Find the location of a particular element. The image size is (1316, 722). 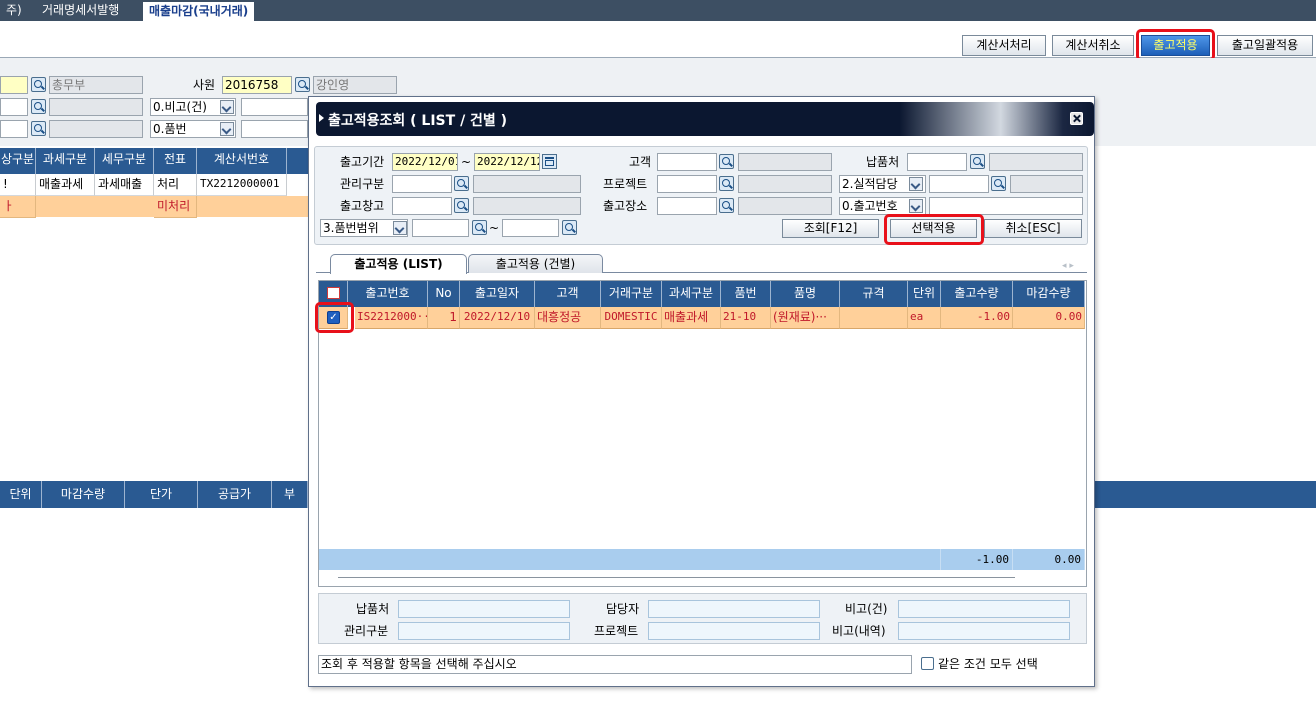

table-cell: 처리 is located at coordinates (175, 185).